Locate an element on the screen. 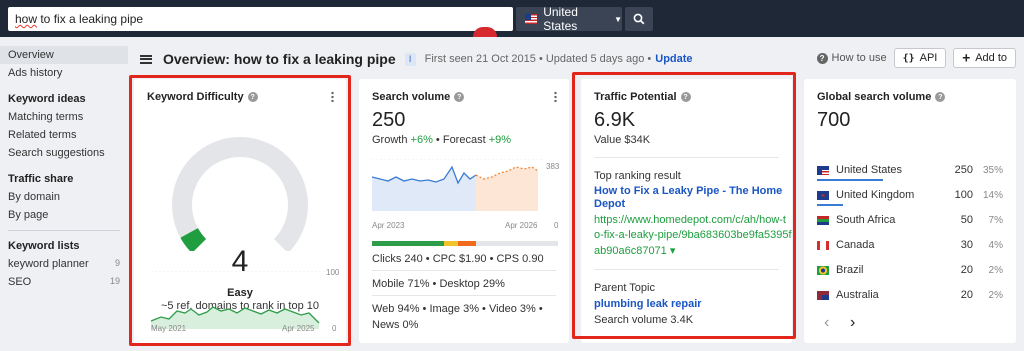  card-title: Global search volume ? is located at coordinates (881, 97).